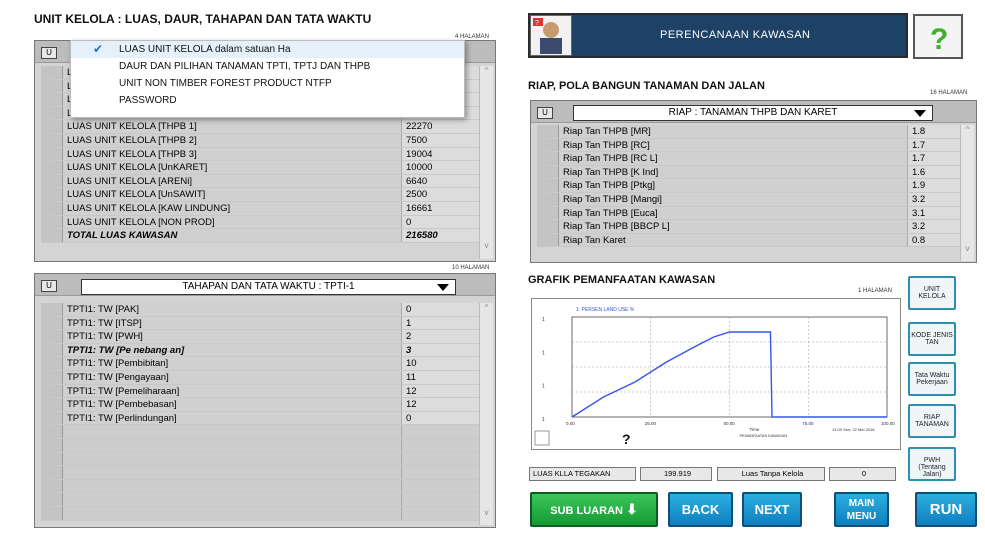  Describe the element at coordinates (261, 154) in the screenshot. I see `table-row: LUAS UNIT KELOLA [THPB 3] 19004` at that location.